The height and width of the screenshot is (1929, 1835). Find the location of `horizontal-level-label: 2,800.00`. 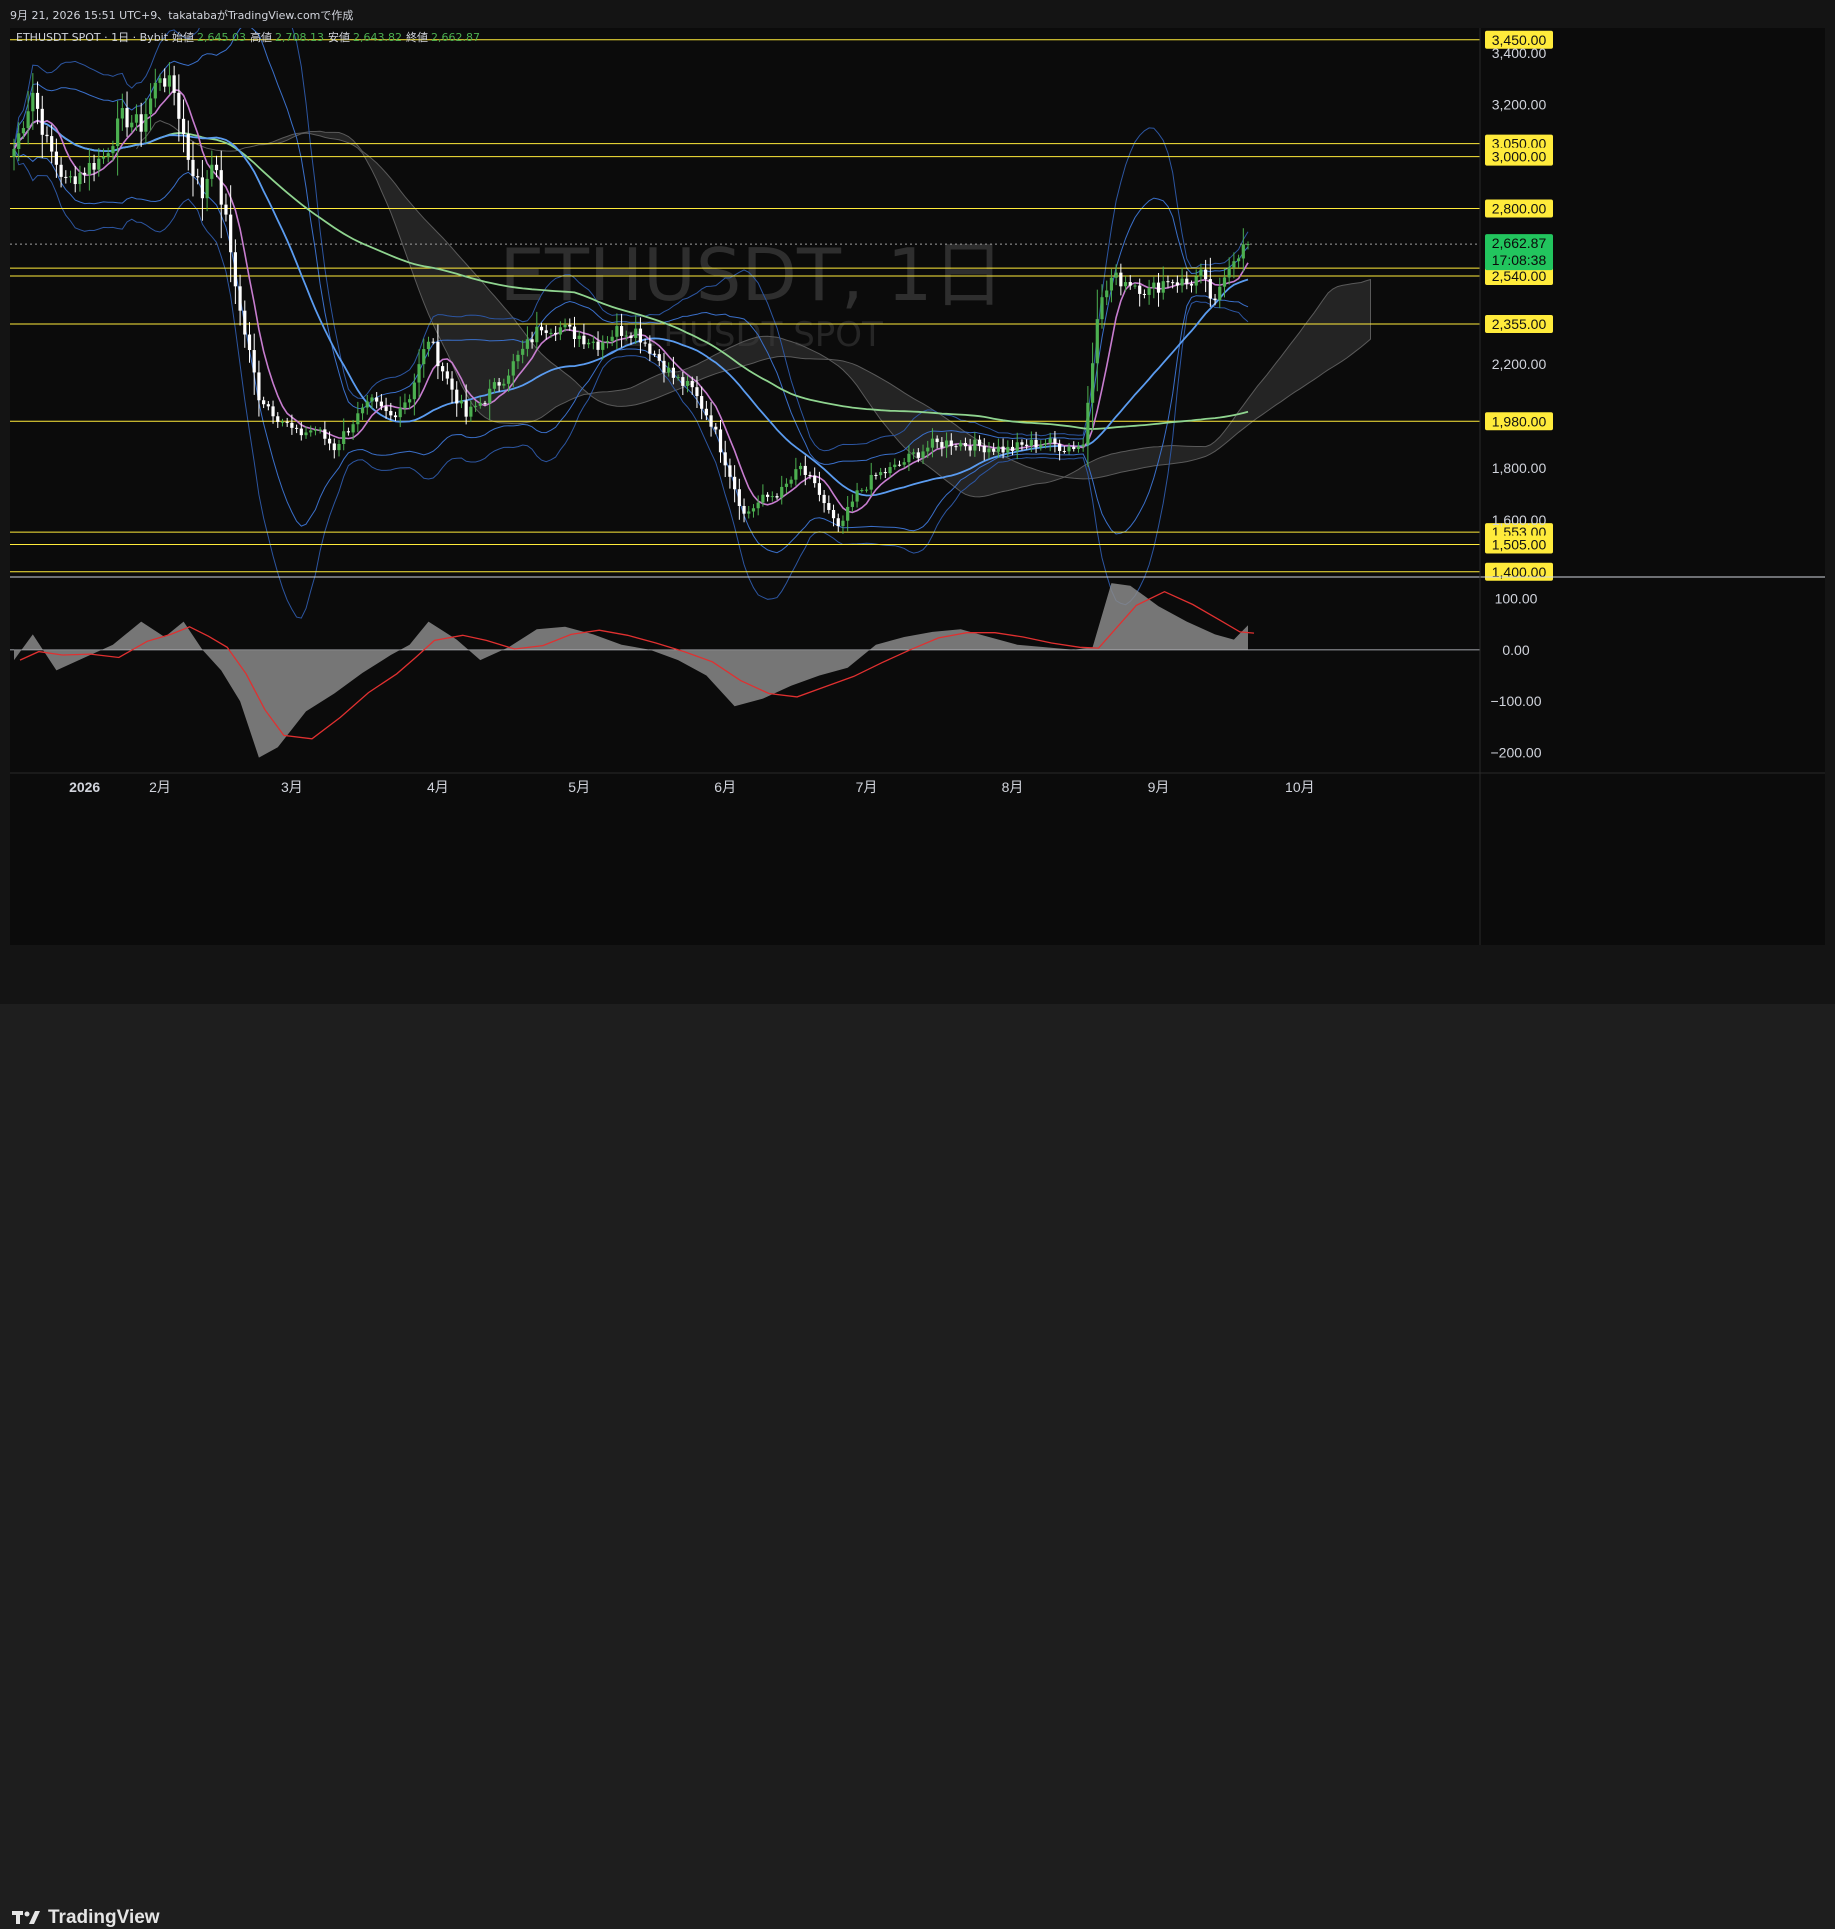

horizontal-level-label: 2,800.00 is located at coordinates (1519, 208).